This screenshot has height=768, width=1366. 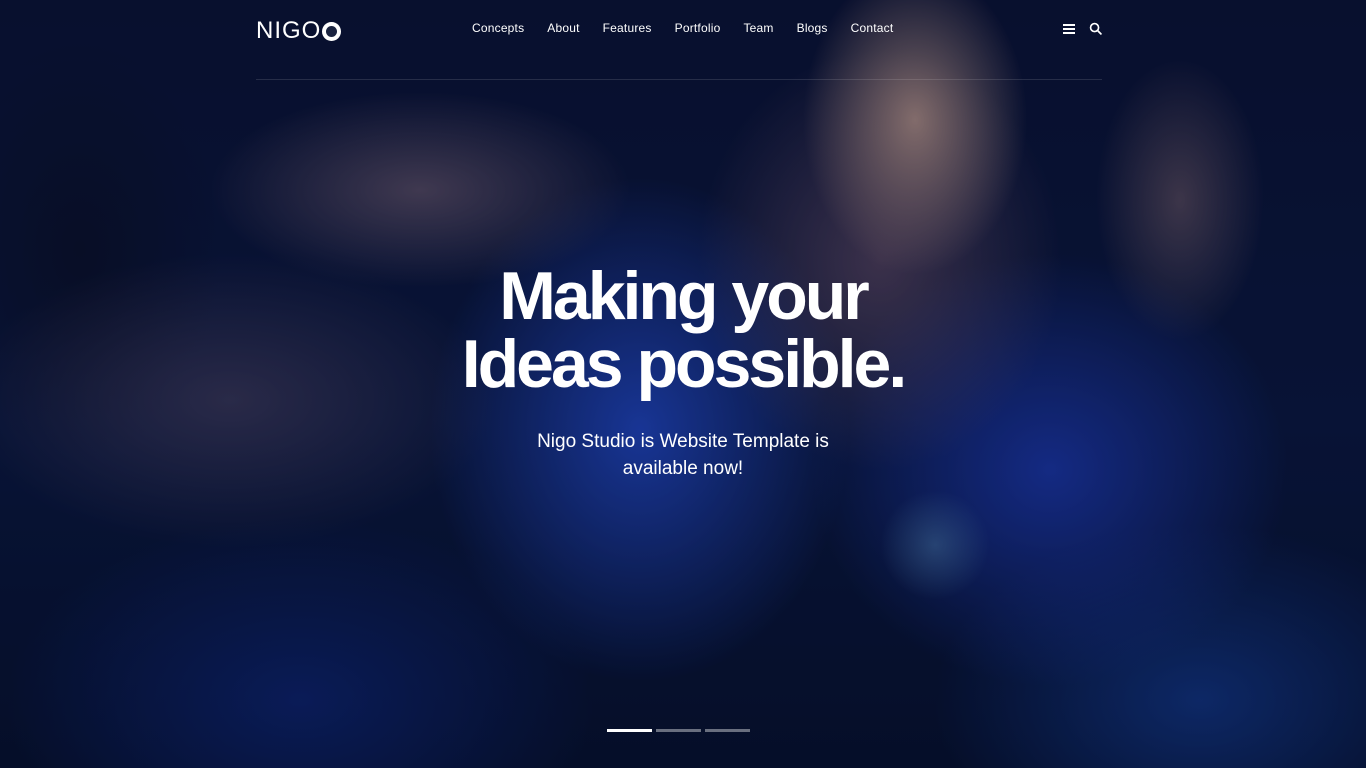 What do you see at coordinates (758, 28) in the screenshot?
I see `nav-item-team: Team` at bounding box center [758, 28].